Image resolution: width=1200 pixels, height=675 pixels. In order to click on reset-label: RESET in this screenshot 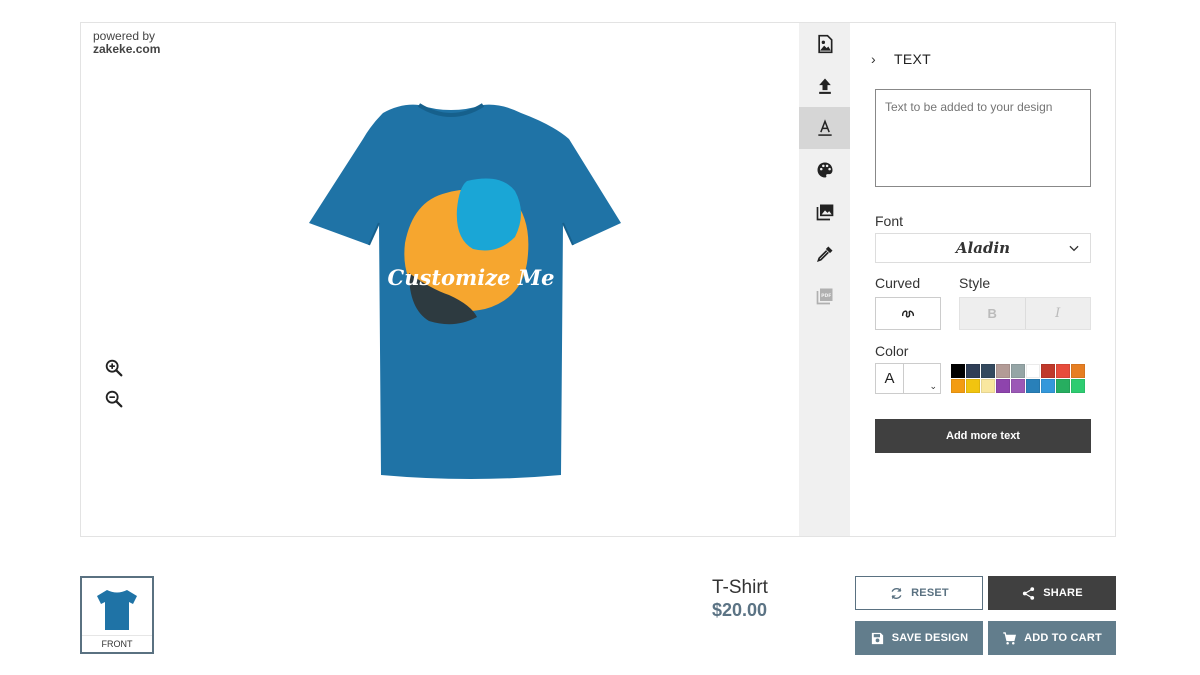, I will do `click(930, 593)`.